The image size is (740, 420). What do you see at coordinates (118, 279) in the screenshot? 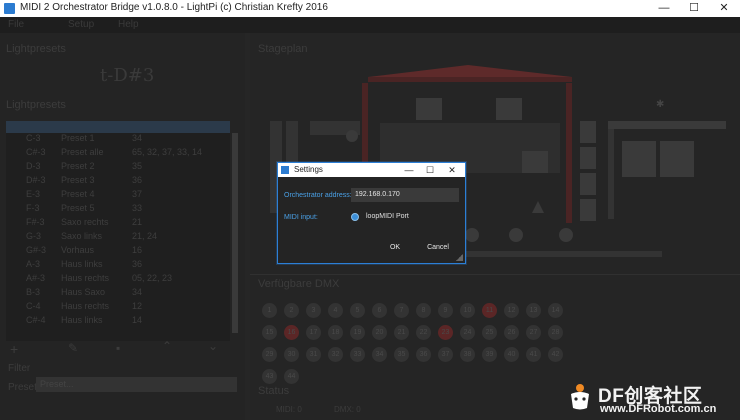
I see `list-item: A#-3 Haus rechts 05, 22, 23` at bounding box center [118, 279].